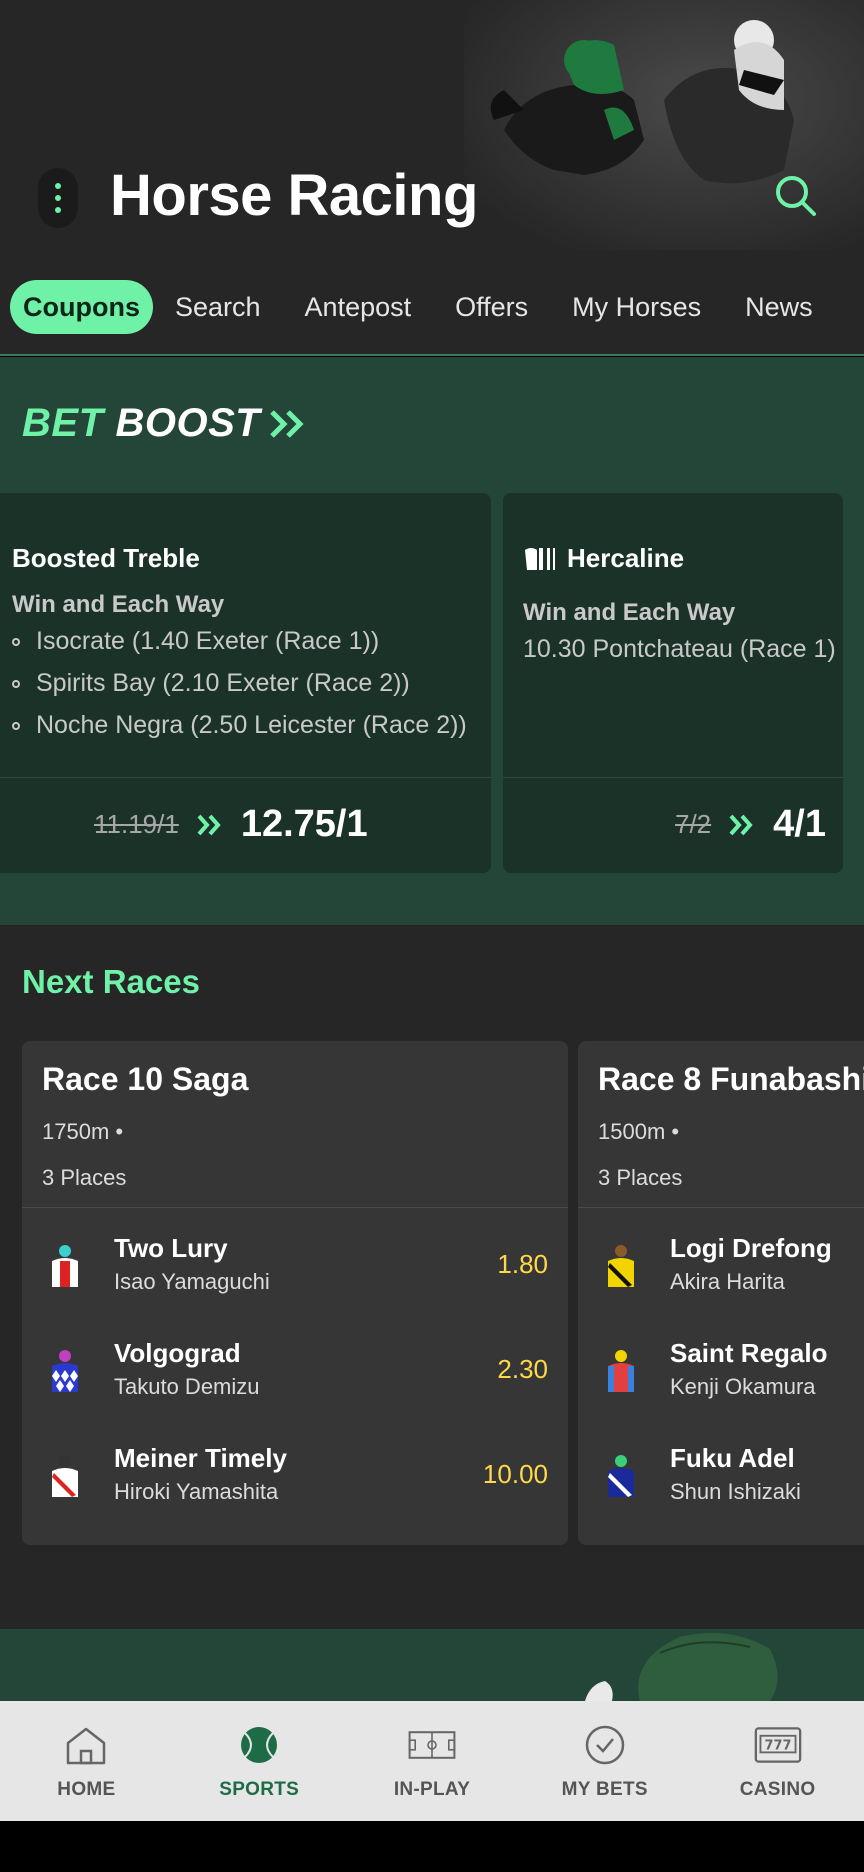 The height and width of the screenshot is (1872, 864). Describe the element at coordinates (743, 1386) in the screenshot. I see `jockey-name: Kenji Okamura` at that location.